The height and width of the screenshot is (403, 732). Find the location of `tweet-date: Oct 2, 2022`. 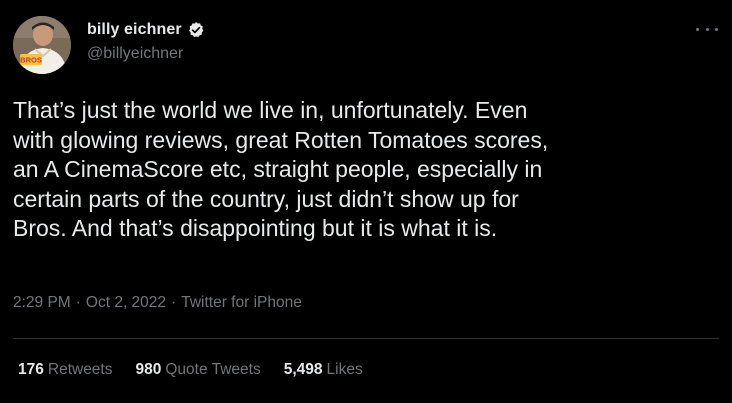

tweet-date: Oct 2, 2022 is located at coordinates (126, 302).